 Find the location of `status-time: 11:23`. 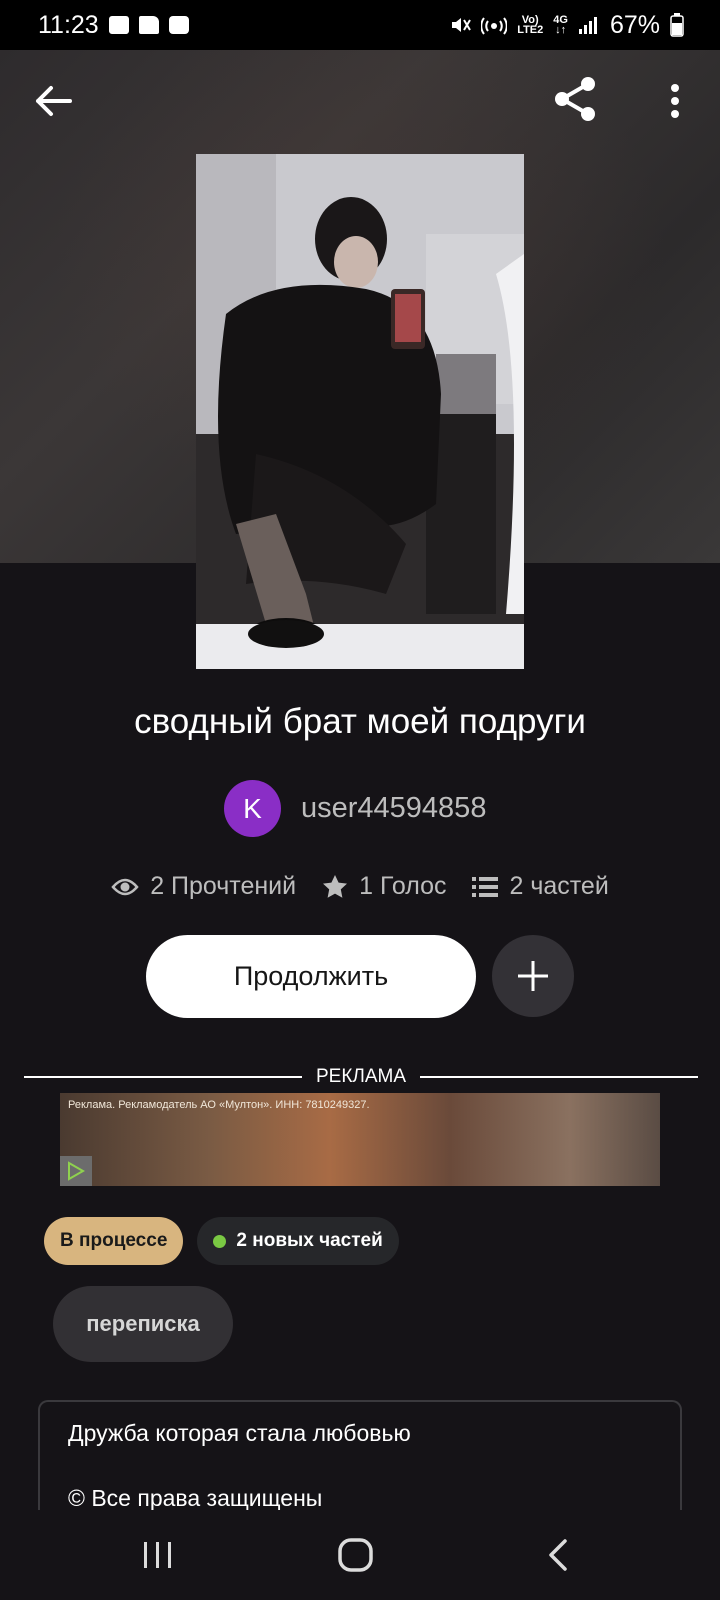

status-time: 11:23 is located at coordinates (68, 24).